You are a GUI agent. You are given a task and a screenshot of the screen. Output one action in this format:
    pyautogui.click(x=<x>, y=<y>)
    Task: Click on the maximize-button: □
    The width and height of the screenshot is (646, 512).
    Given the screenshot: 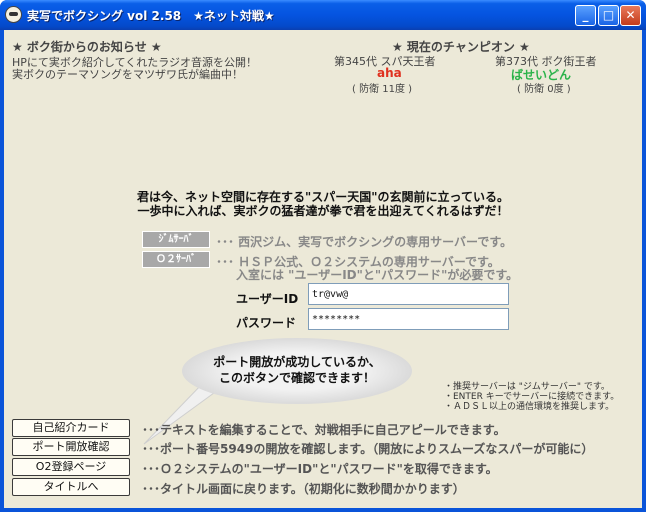 What is the action you would take?
    pyautogui.click(x=608, y=15)
    